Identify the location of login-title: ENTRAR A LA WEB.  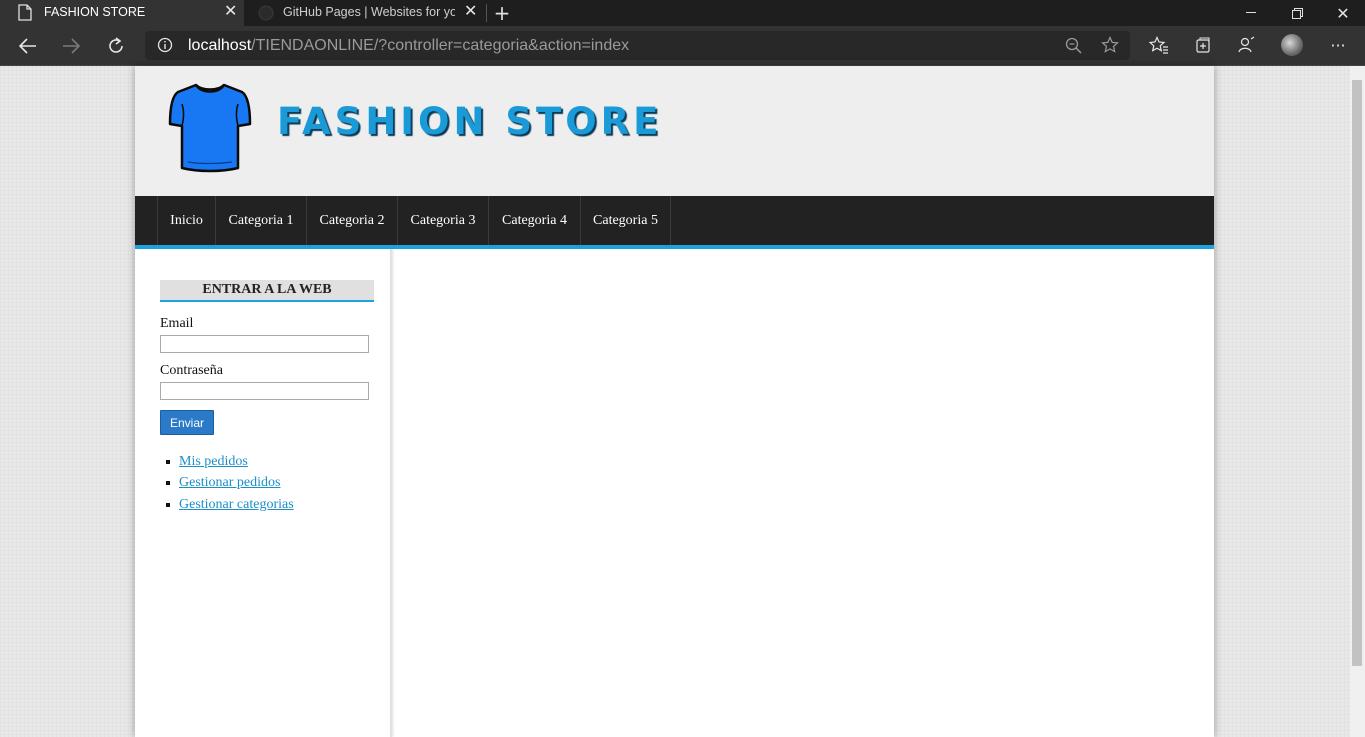
(267, 291).